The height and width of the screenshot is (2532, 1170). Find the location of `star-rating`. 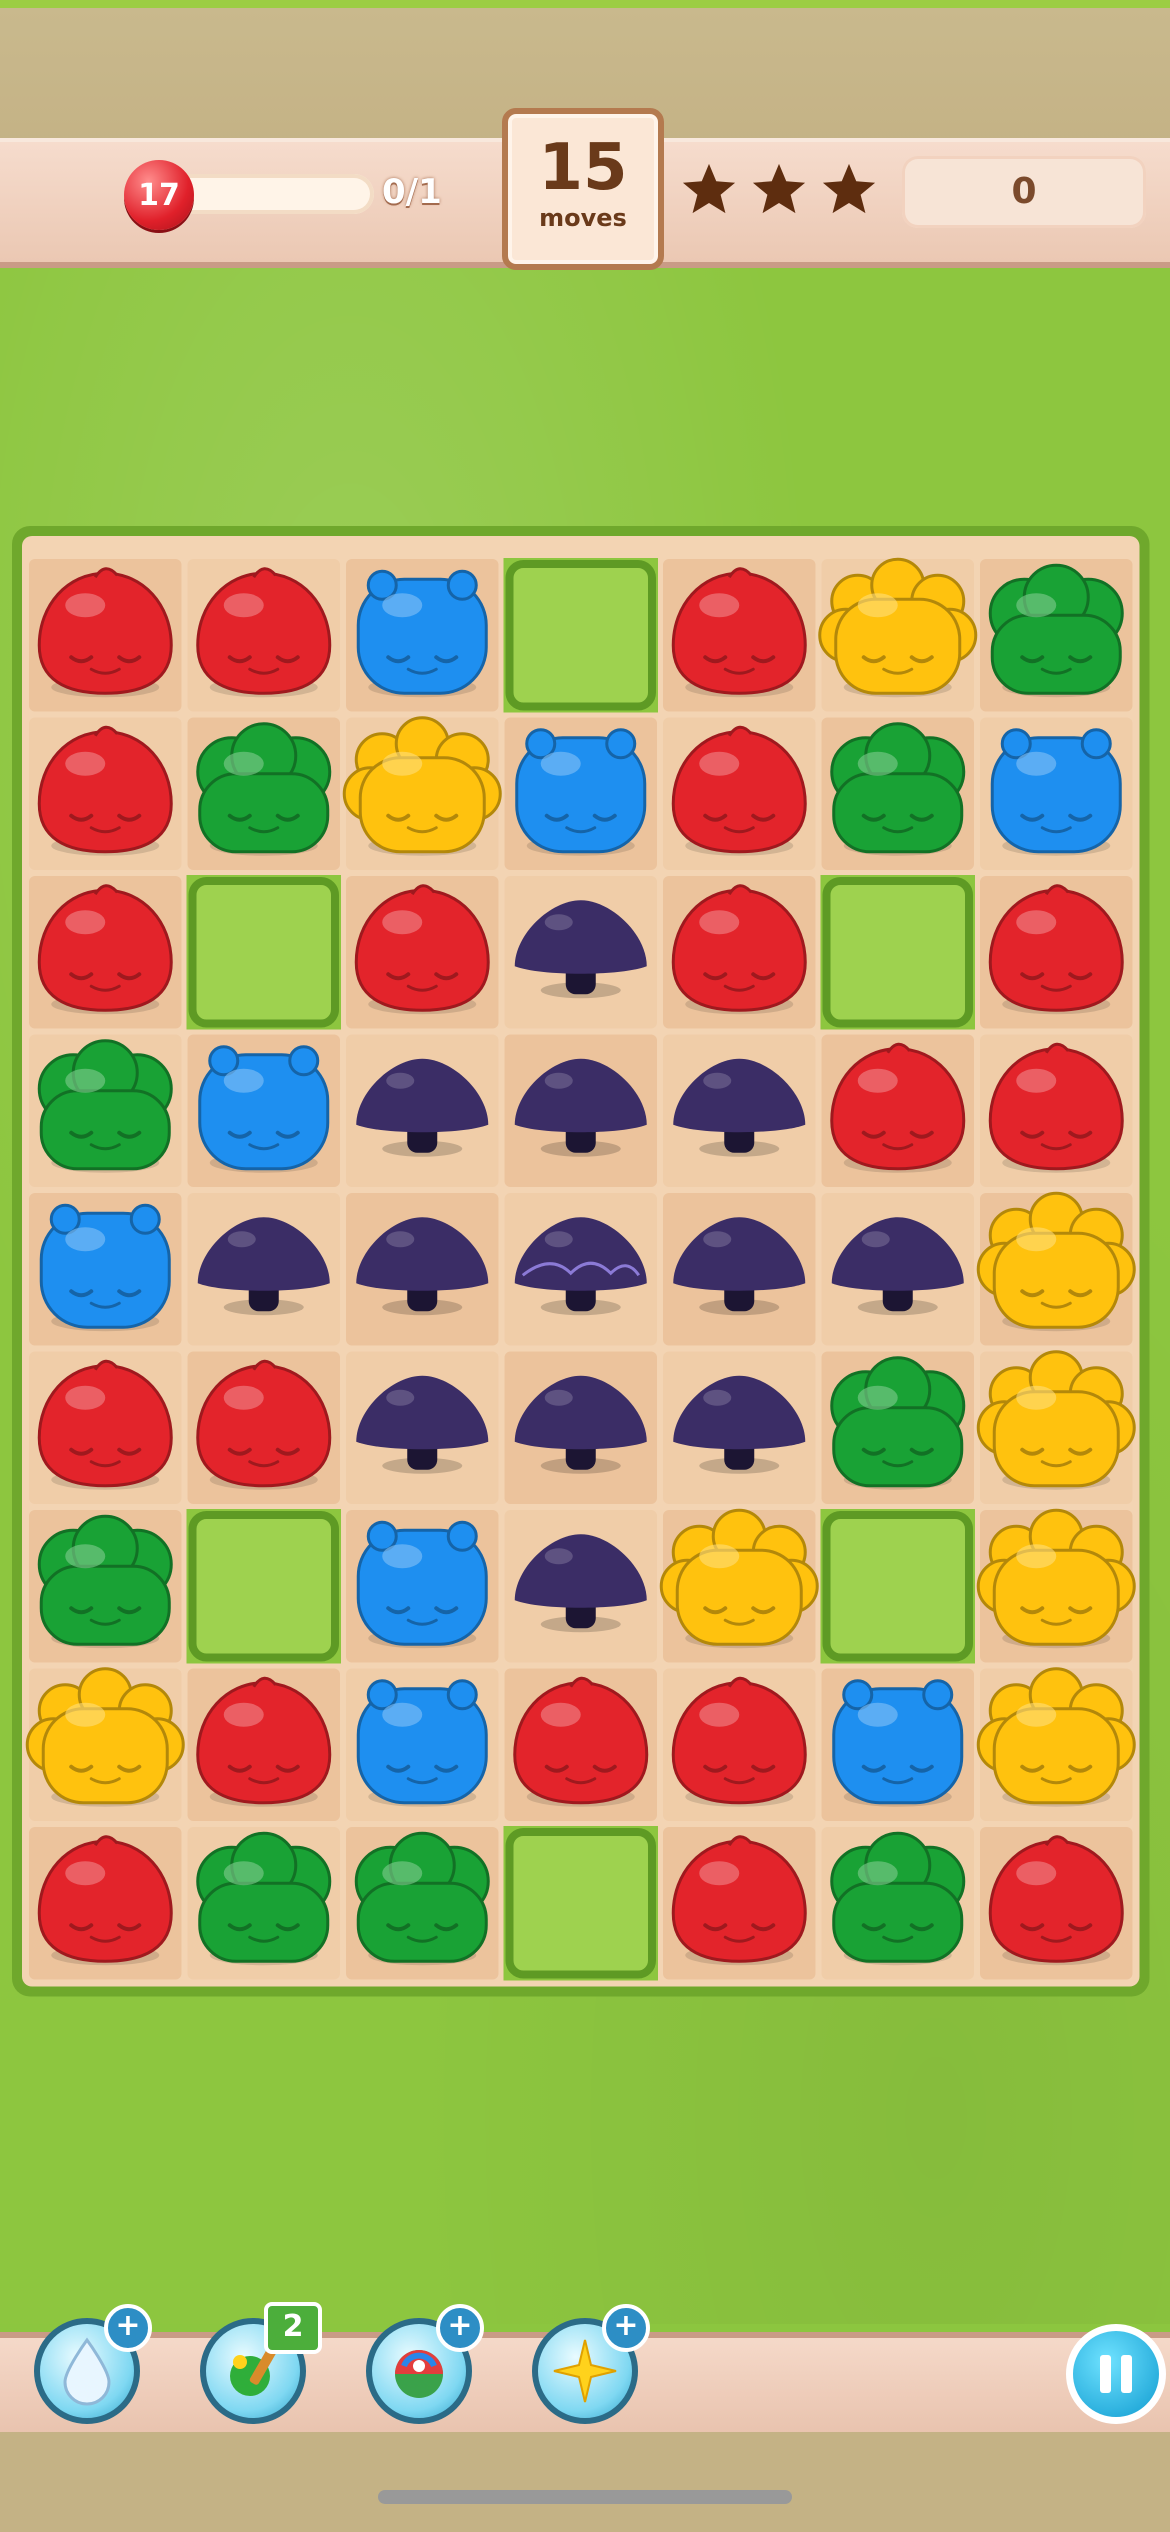

star-rating is located at coordinates (779, 189).